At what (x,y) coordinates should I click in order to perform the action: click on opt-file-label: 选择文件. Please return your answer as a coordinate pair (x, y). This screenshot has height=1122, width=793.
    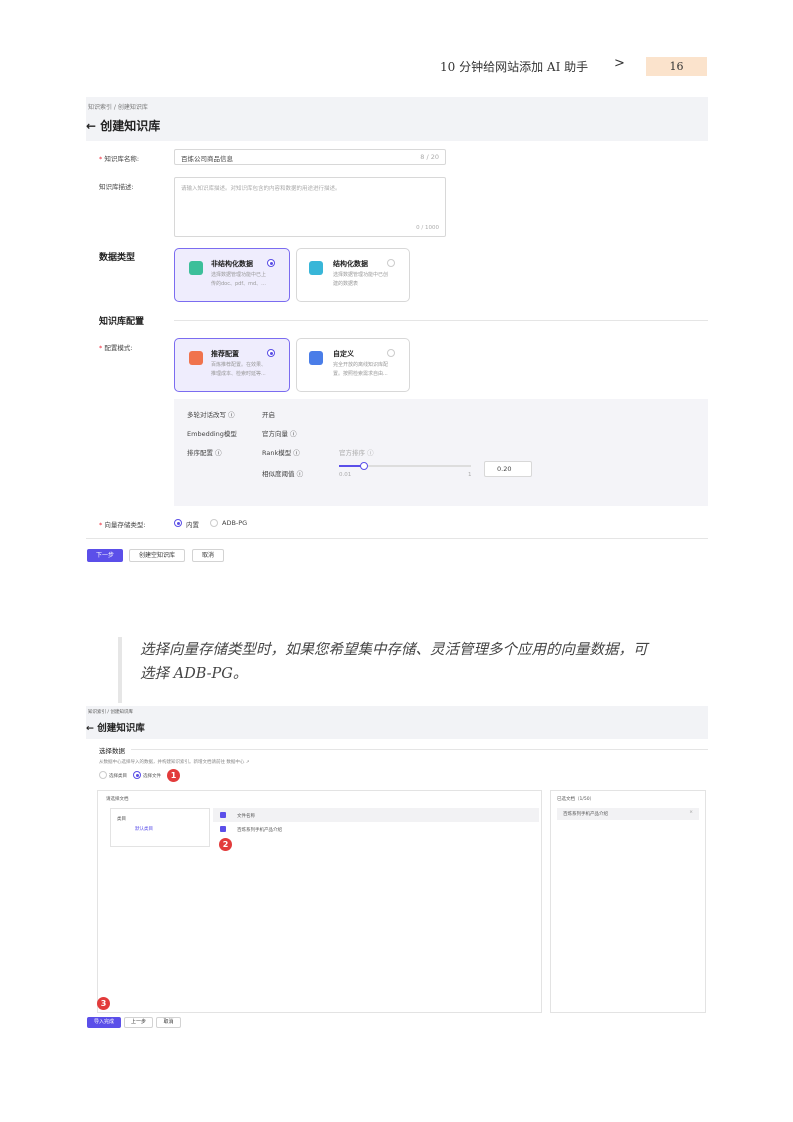
    Looking at the image, I should click on (152, 776).